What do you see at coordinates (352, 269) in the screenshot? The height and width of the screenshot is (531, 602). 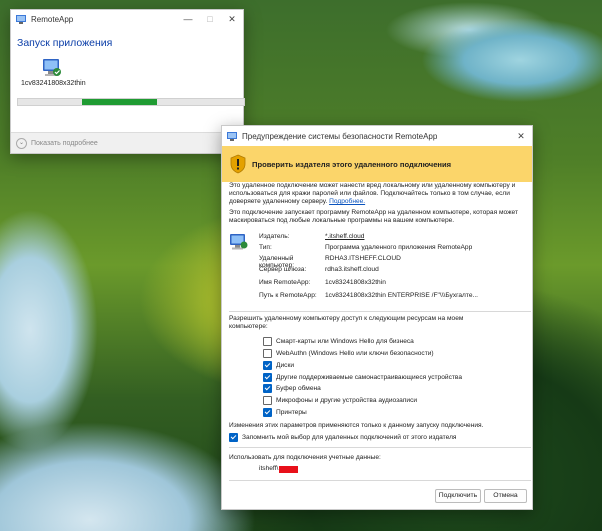 I see `field-value: rdha3.itsheff.cloud` at bounding box center [352, 269].